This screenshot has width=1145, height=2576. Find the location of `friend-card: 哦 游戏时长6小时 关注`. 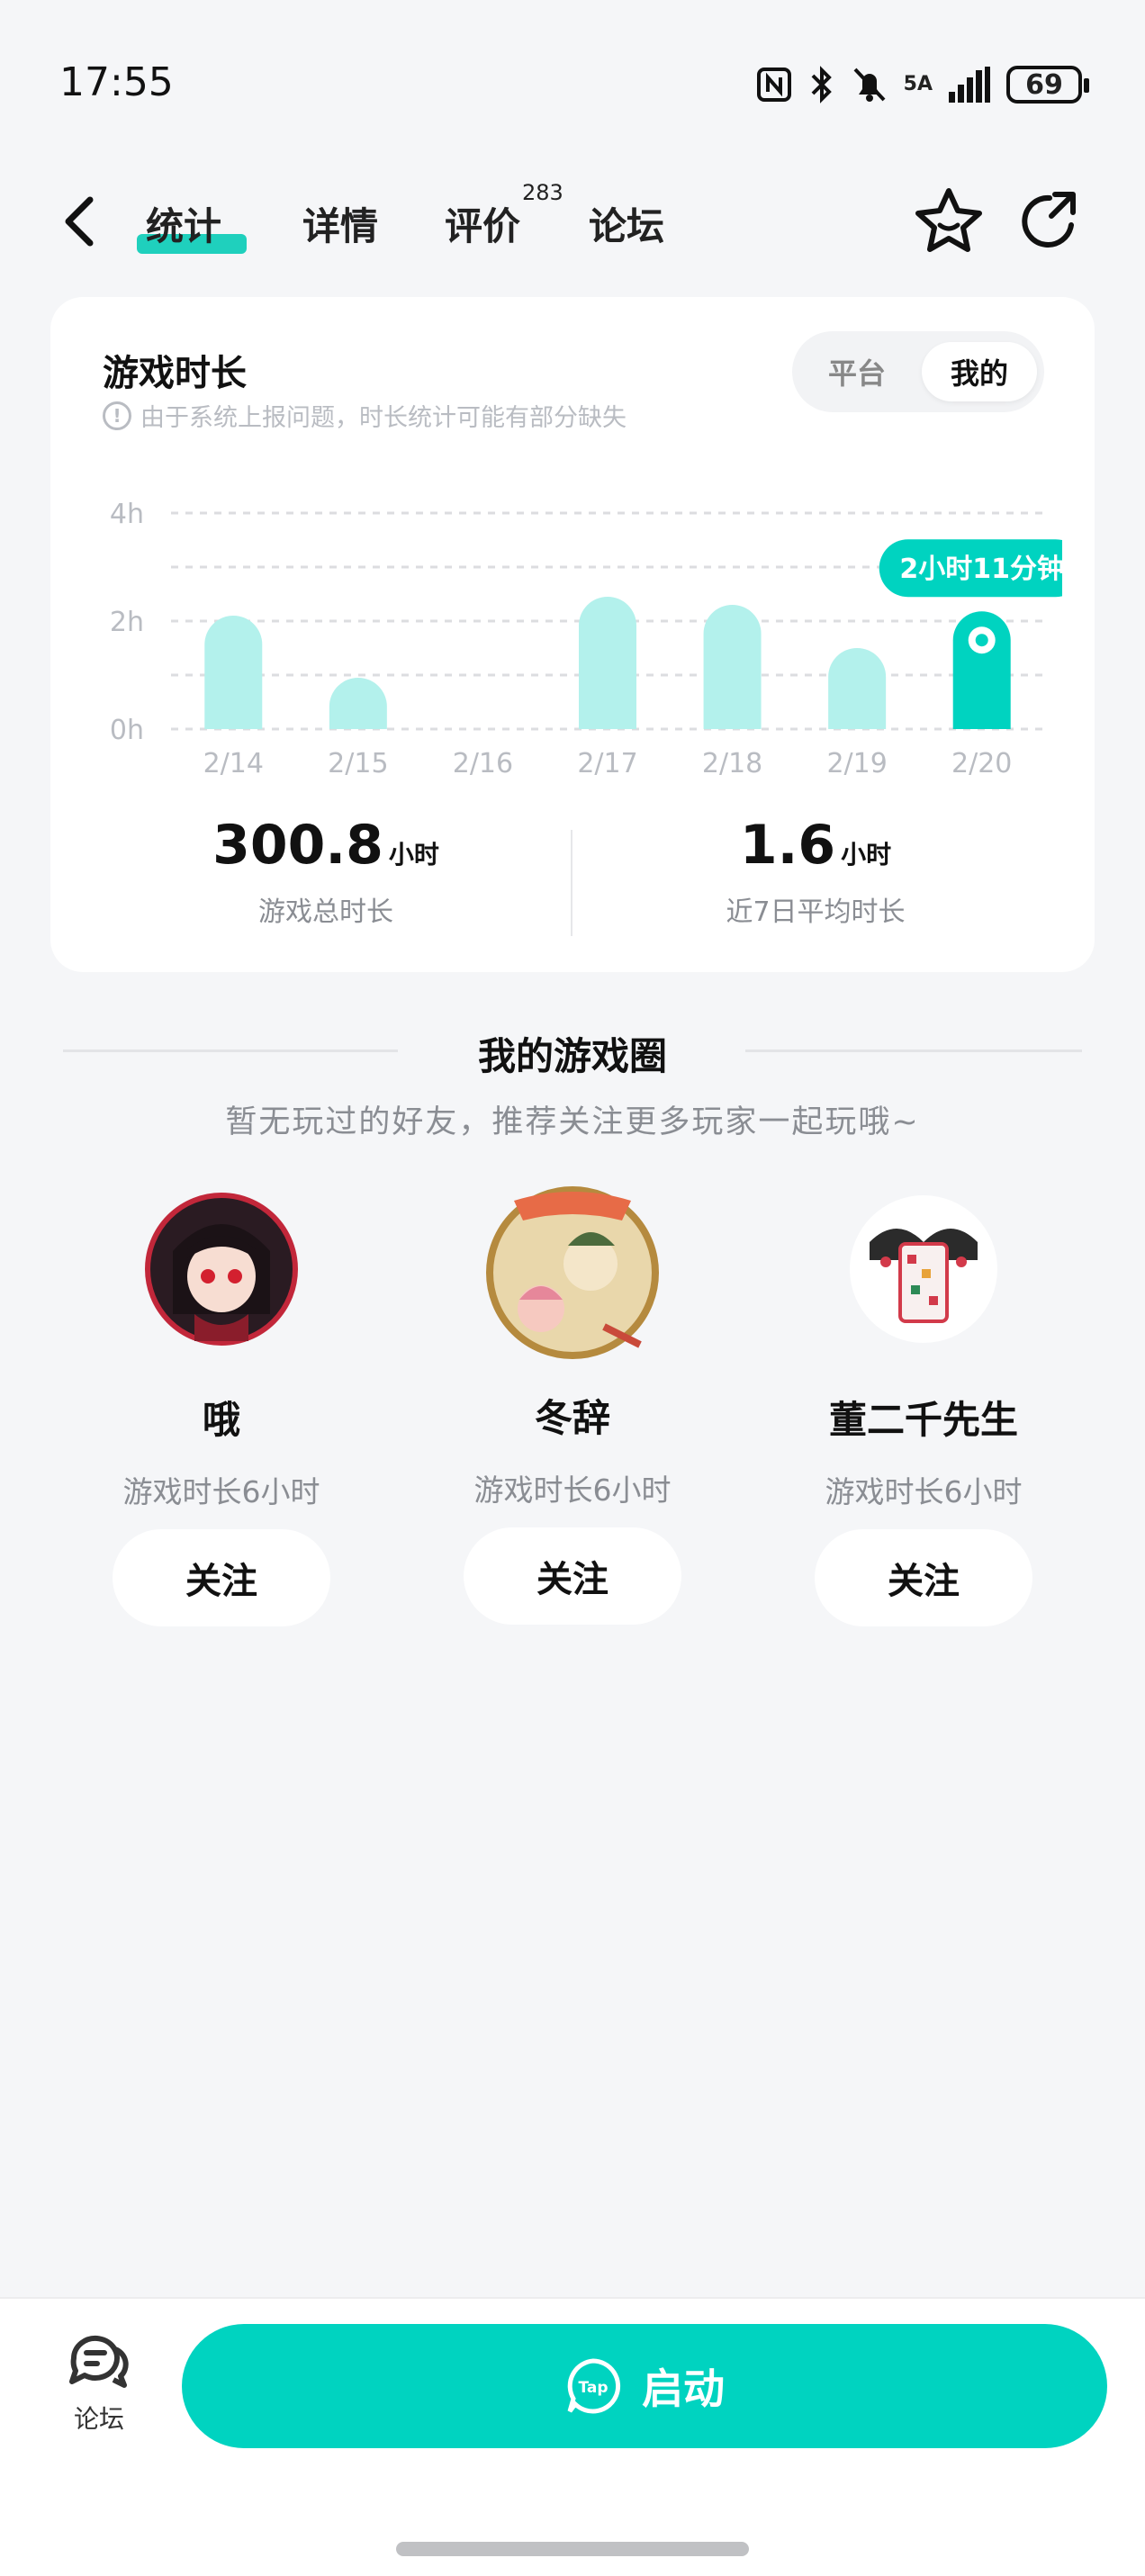

friend-card: 哦 游戏时长6小时 关注 is located at coordinates (221, 1407).